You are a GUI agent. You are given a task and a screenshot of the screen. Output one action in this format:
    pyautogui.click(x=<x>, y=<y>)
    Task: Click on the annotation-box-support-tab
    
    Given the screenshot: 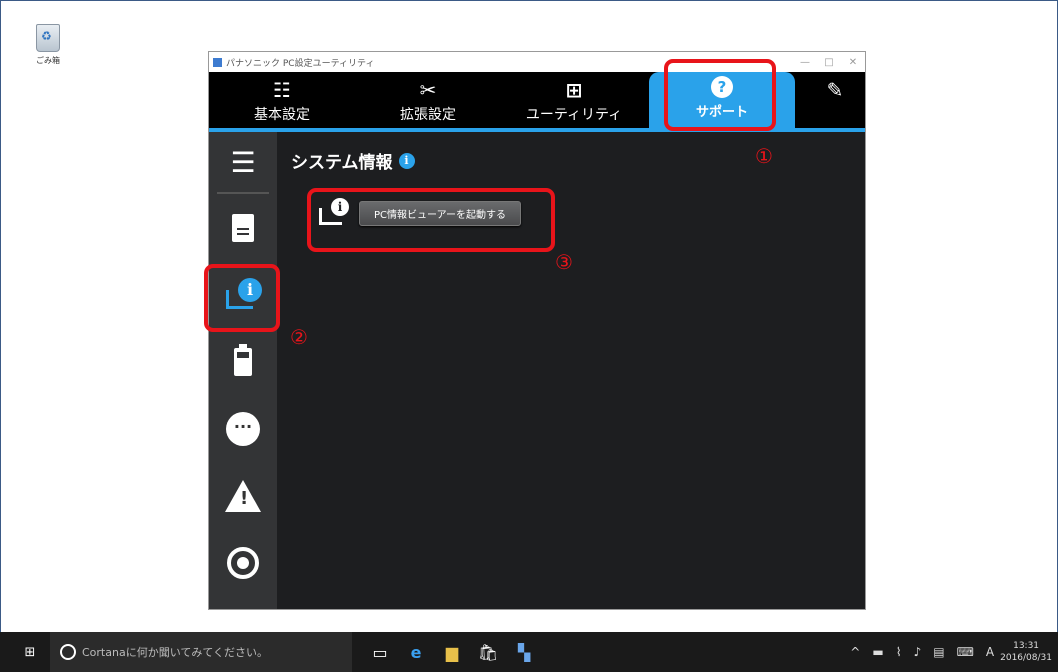 What is the action you would take?
    pyautogui.click(x=720, y=95)
    